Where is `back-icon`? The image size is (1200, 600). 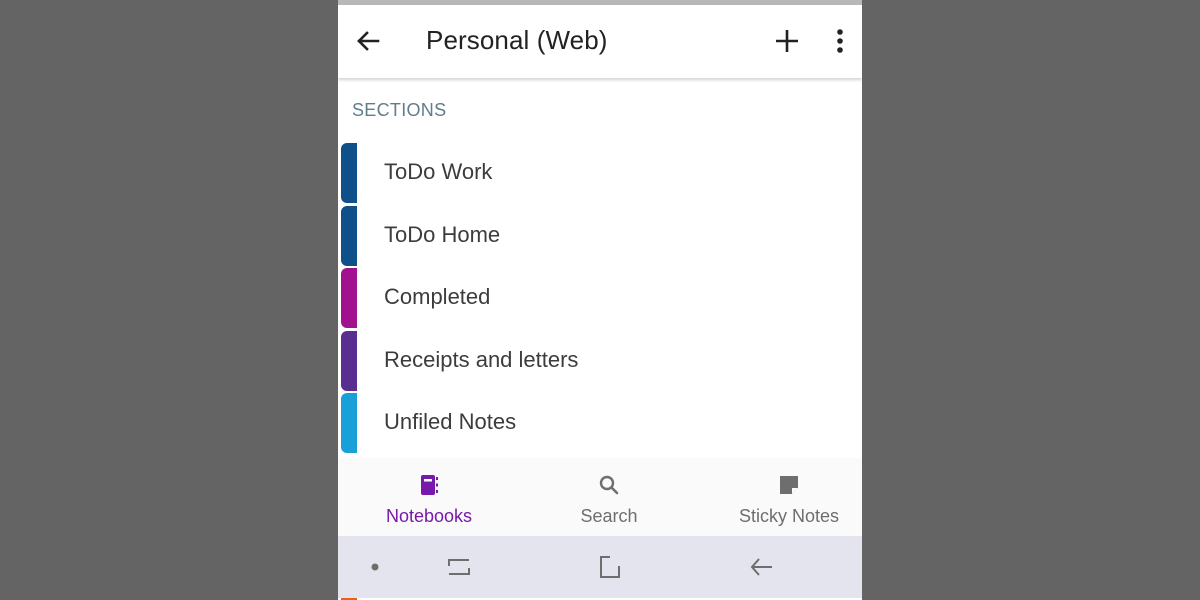 back-icon is located at coordinates (761, 567).